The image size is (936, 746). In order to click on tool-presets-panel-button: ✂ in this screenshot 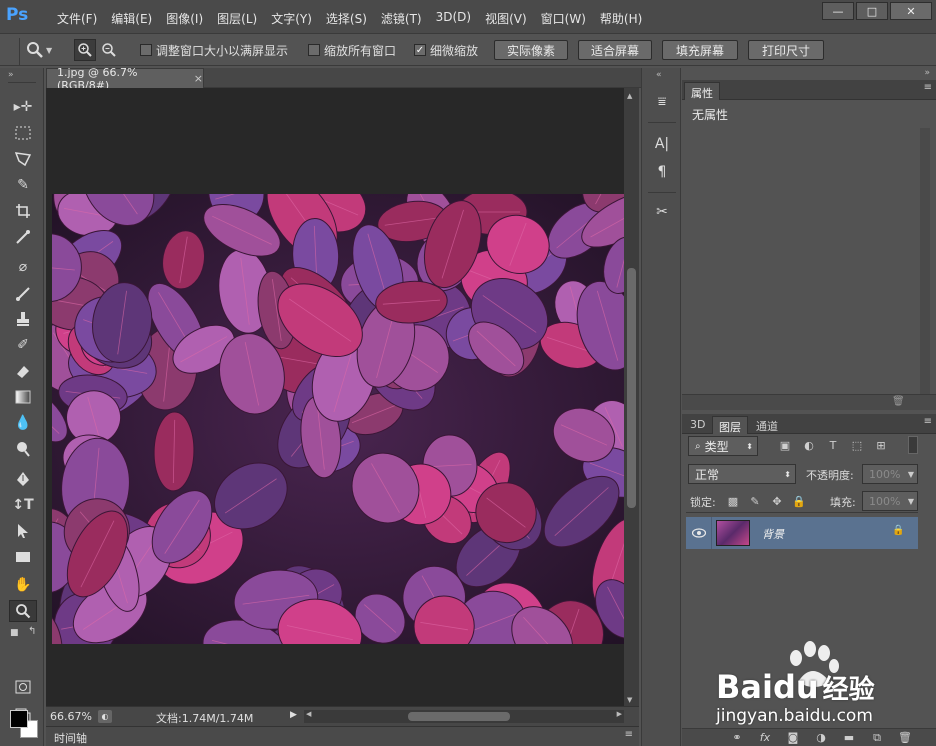, I will do `click(662, 212)`.